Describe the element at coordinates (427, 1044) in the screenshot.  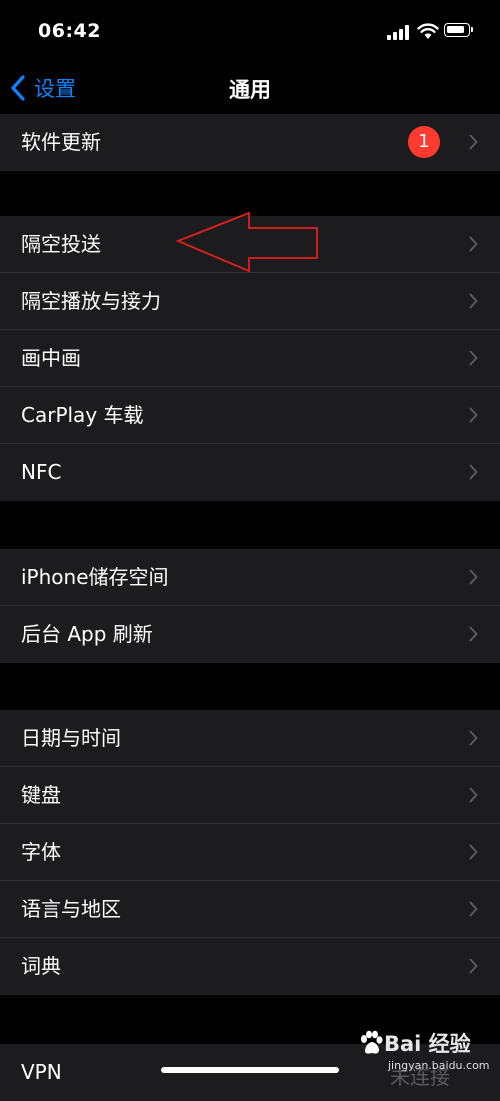
I see `watermark-brand: Bai 经验` at that location.